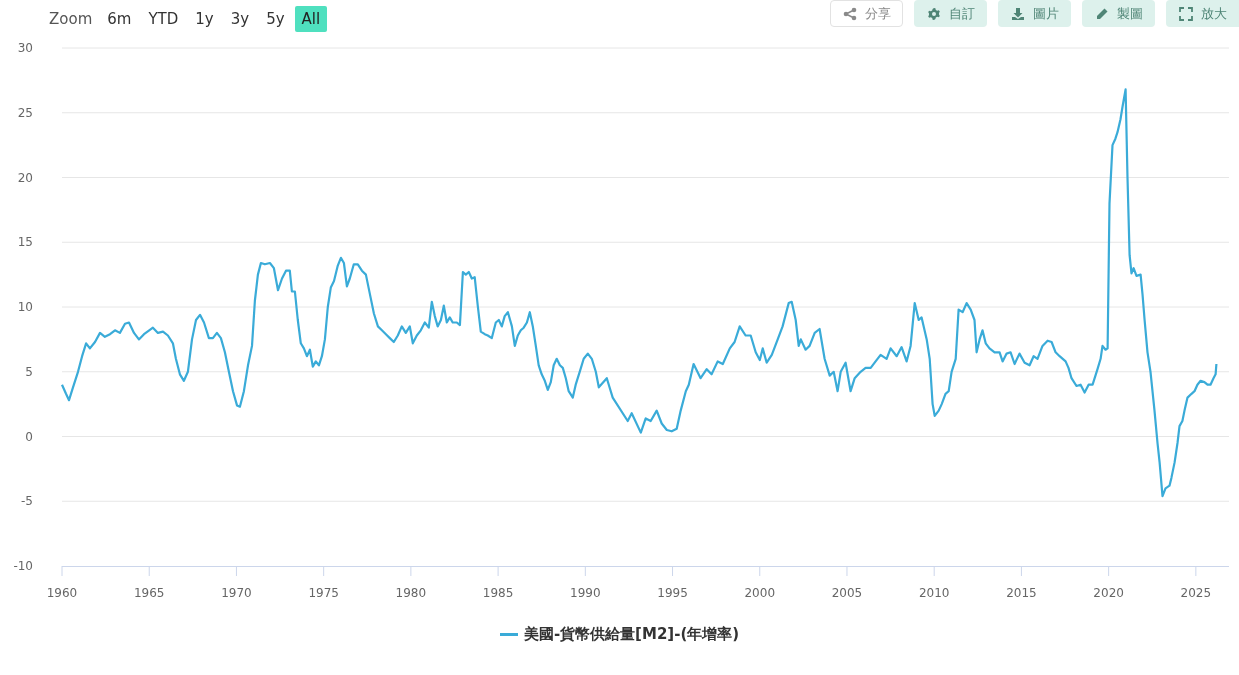 The image size is (1239, 675). I want to click on x-axis-label: 2015, so click(1021, 593).